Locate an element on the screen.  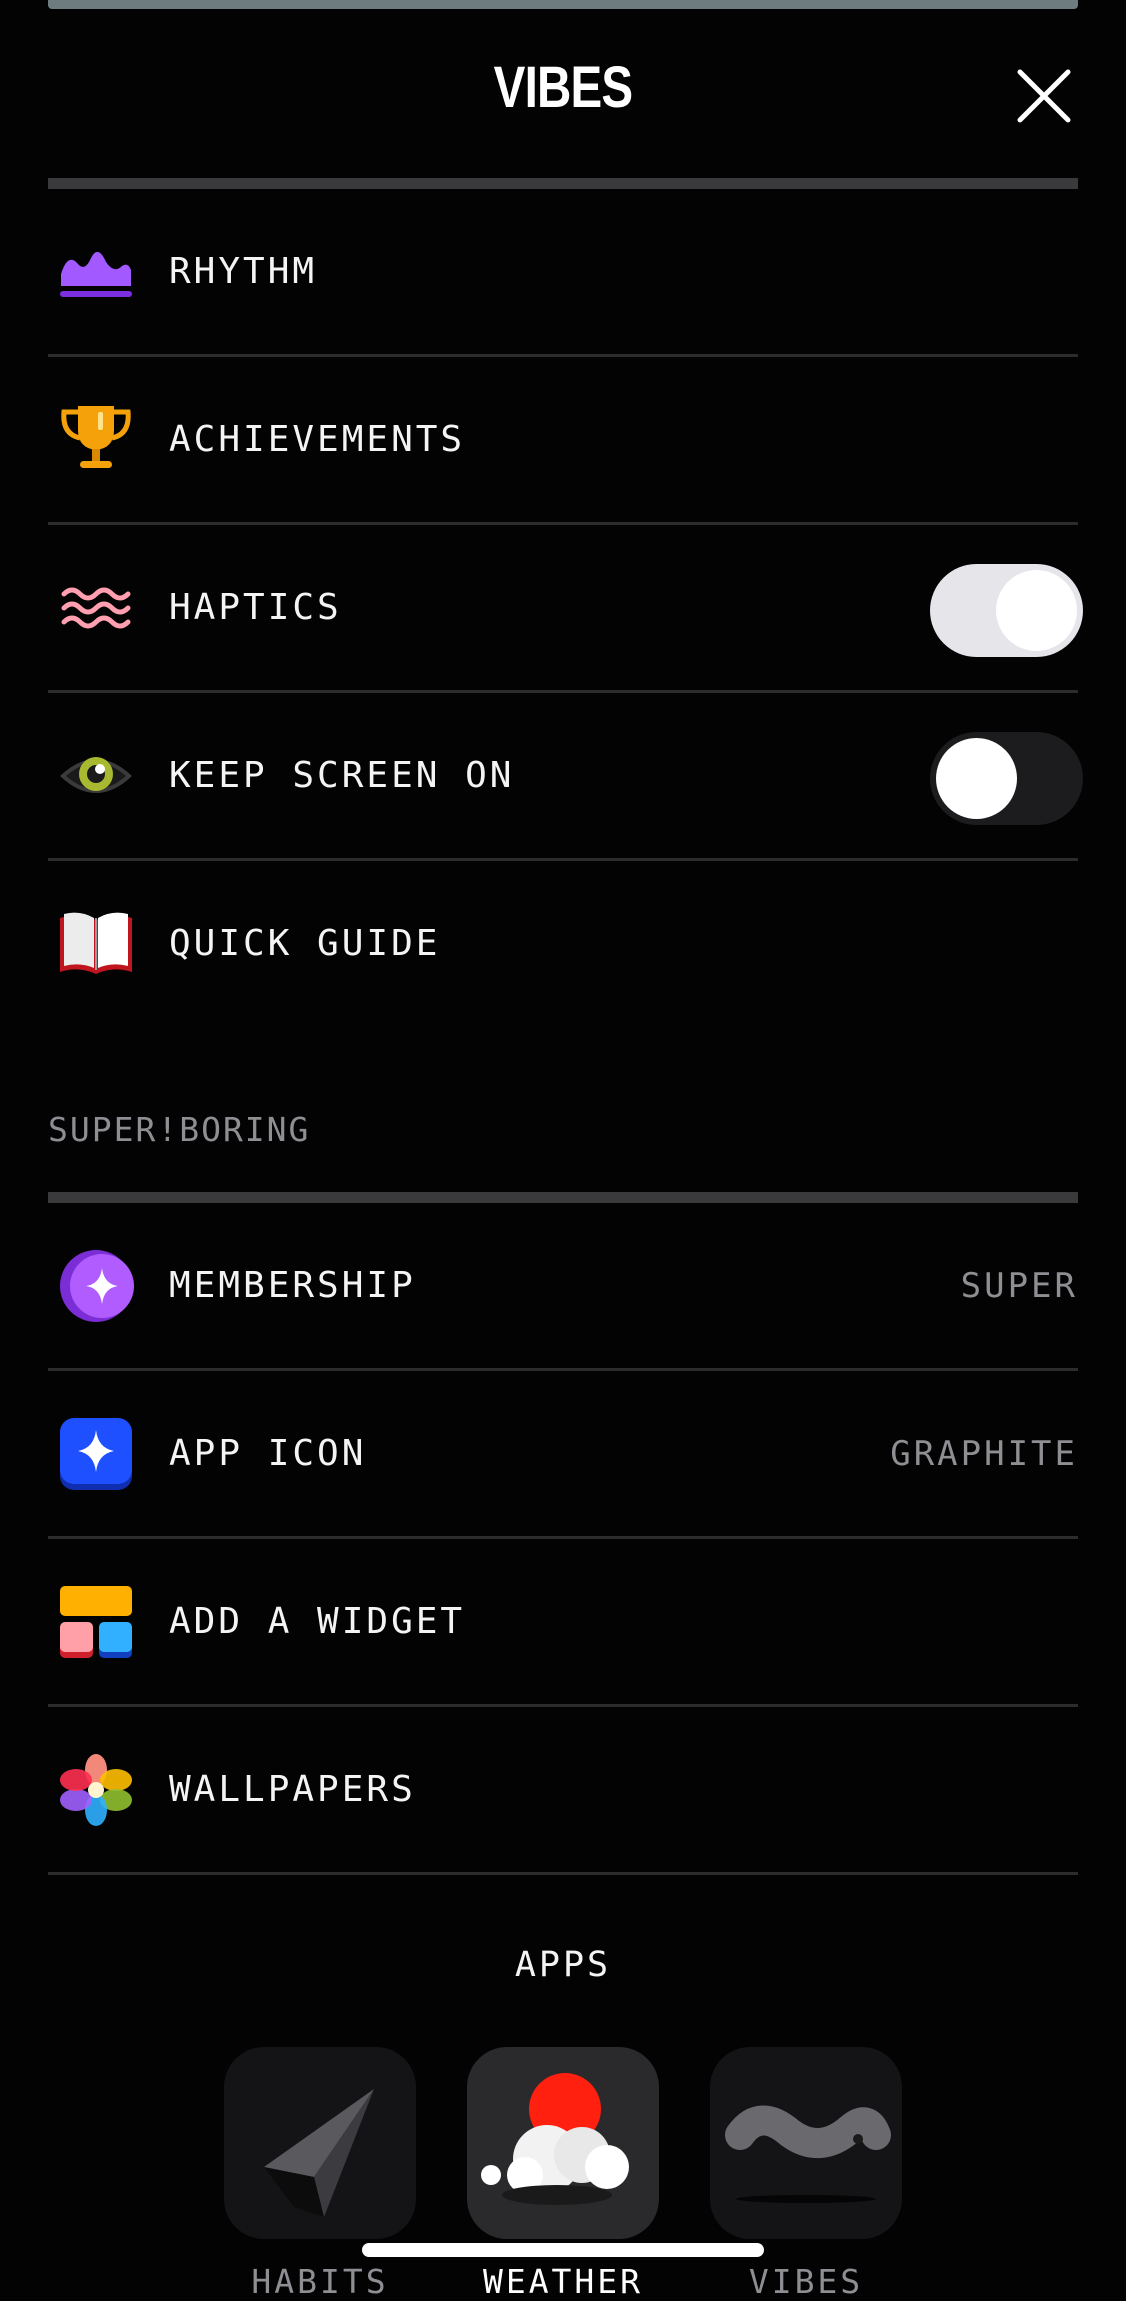
menu-item-achievements: ACHIEVEMENTS is located at coordinates (563, 440).